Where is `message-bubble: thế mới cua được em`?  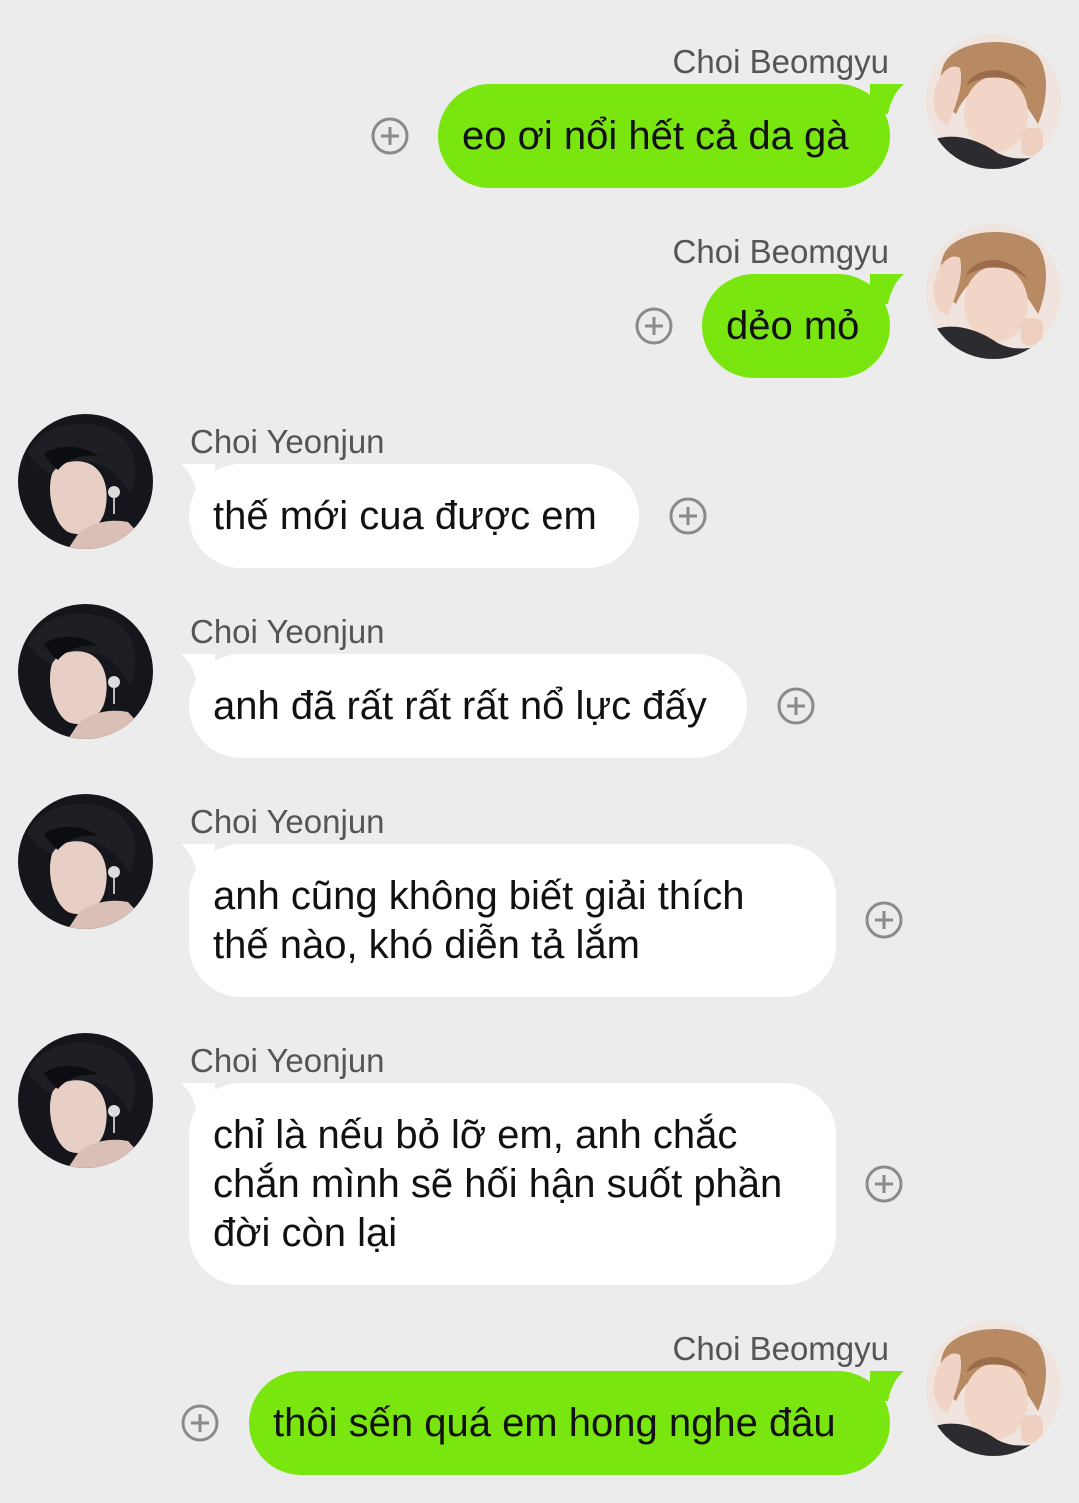
message-bubble: thế mới cua được em is located at coordinates (414, 516).